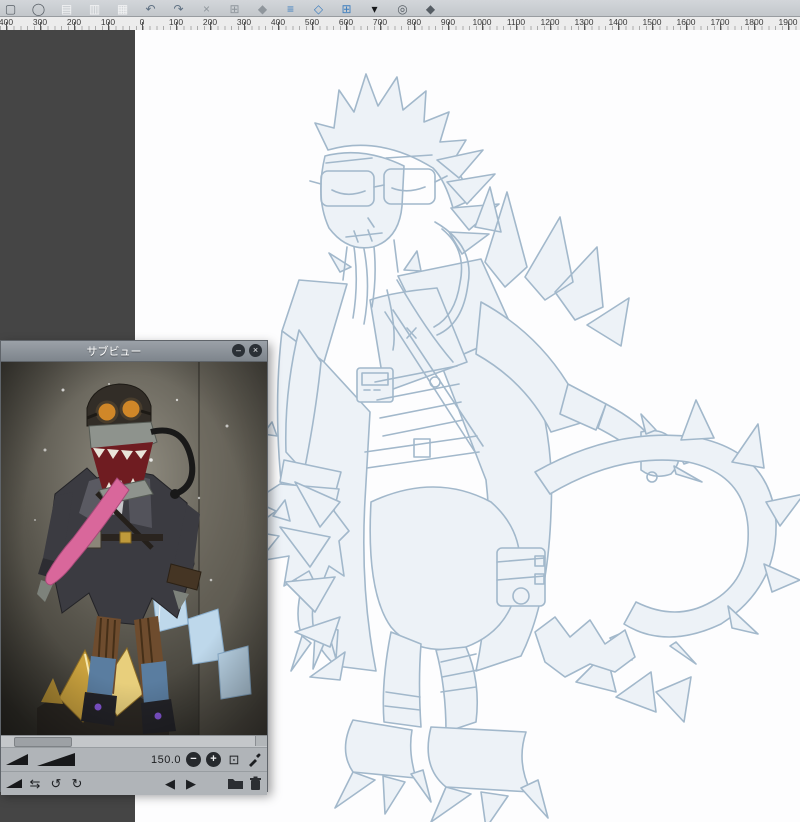  I want to click on eyedropper-icon, so click(255, 760).